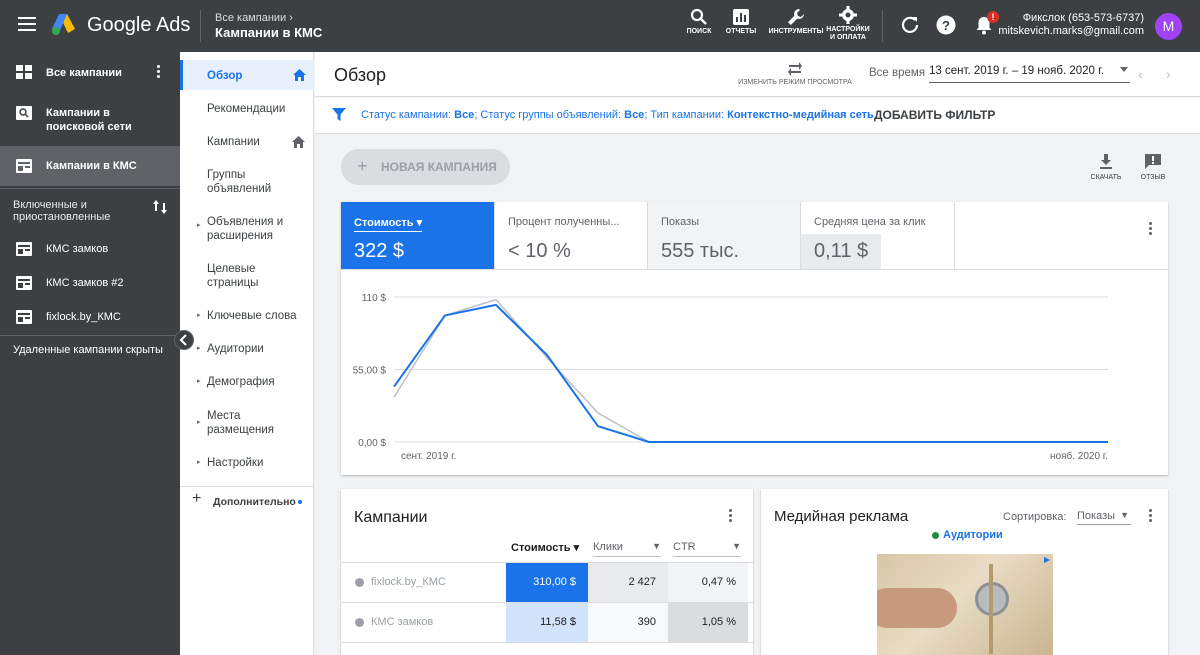  Describe the element at coordinates (27, 24) in the screenshot. I see `menu-icon` at that location.